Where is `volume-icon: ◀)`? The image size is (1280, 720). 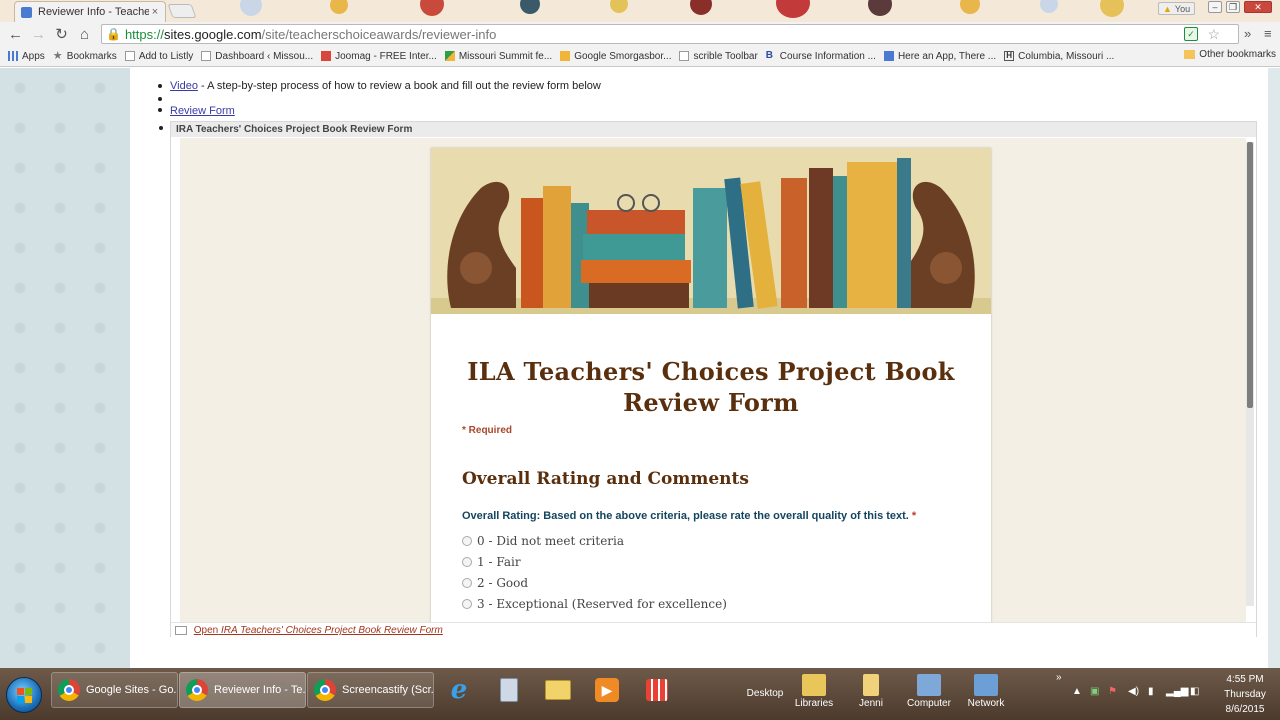 volume-icon: ◀) is located at coordinates (1133, 691).